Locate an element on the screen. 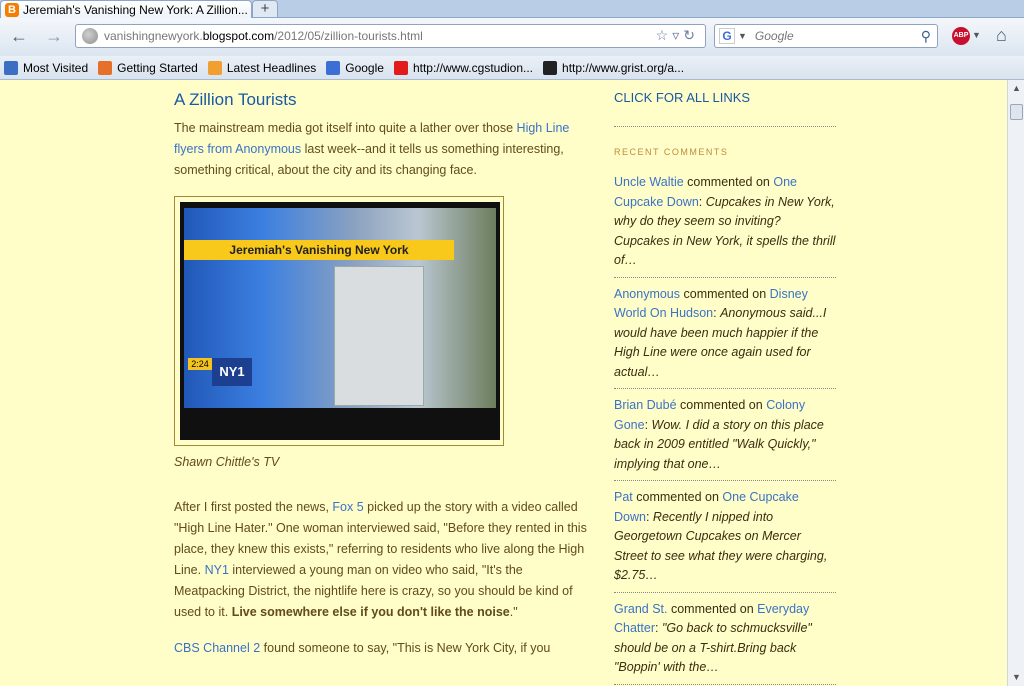 The height and width of the screenshot is (686, 1024). post-title: A Zillion Tourists is located at coordinates (381, 100).